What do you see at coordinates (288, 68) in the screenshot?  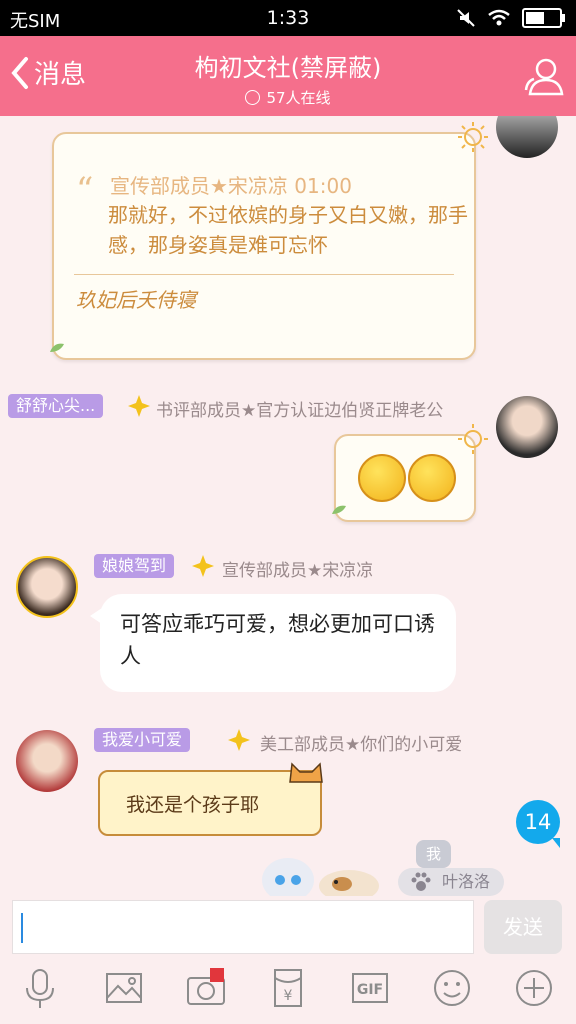 I see `group-title: 枸初文社(禁屏蔽)` at bounding box center [288, 68].